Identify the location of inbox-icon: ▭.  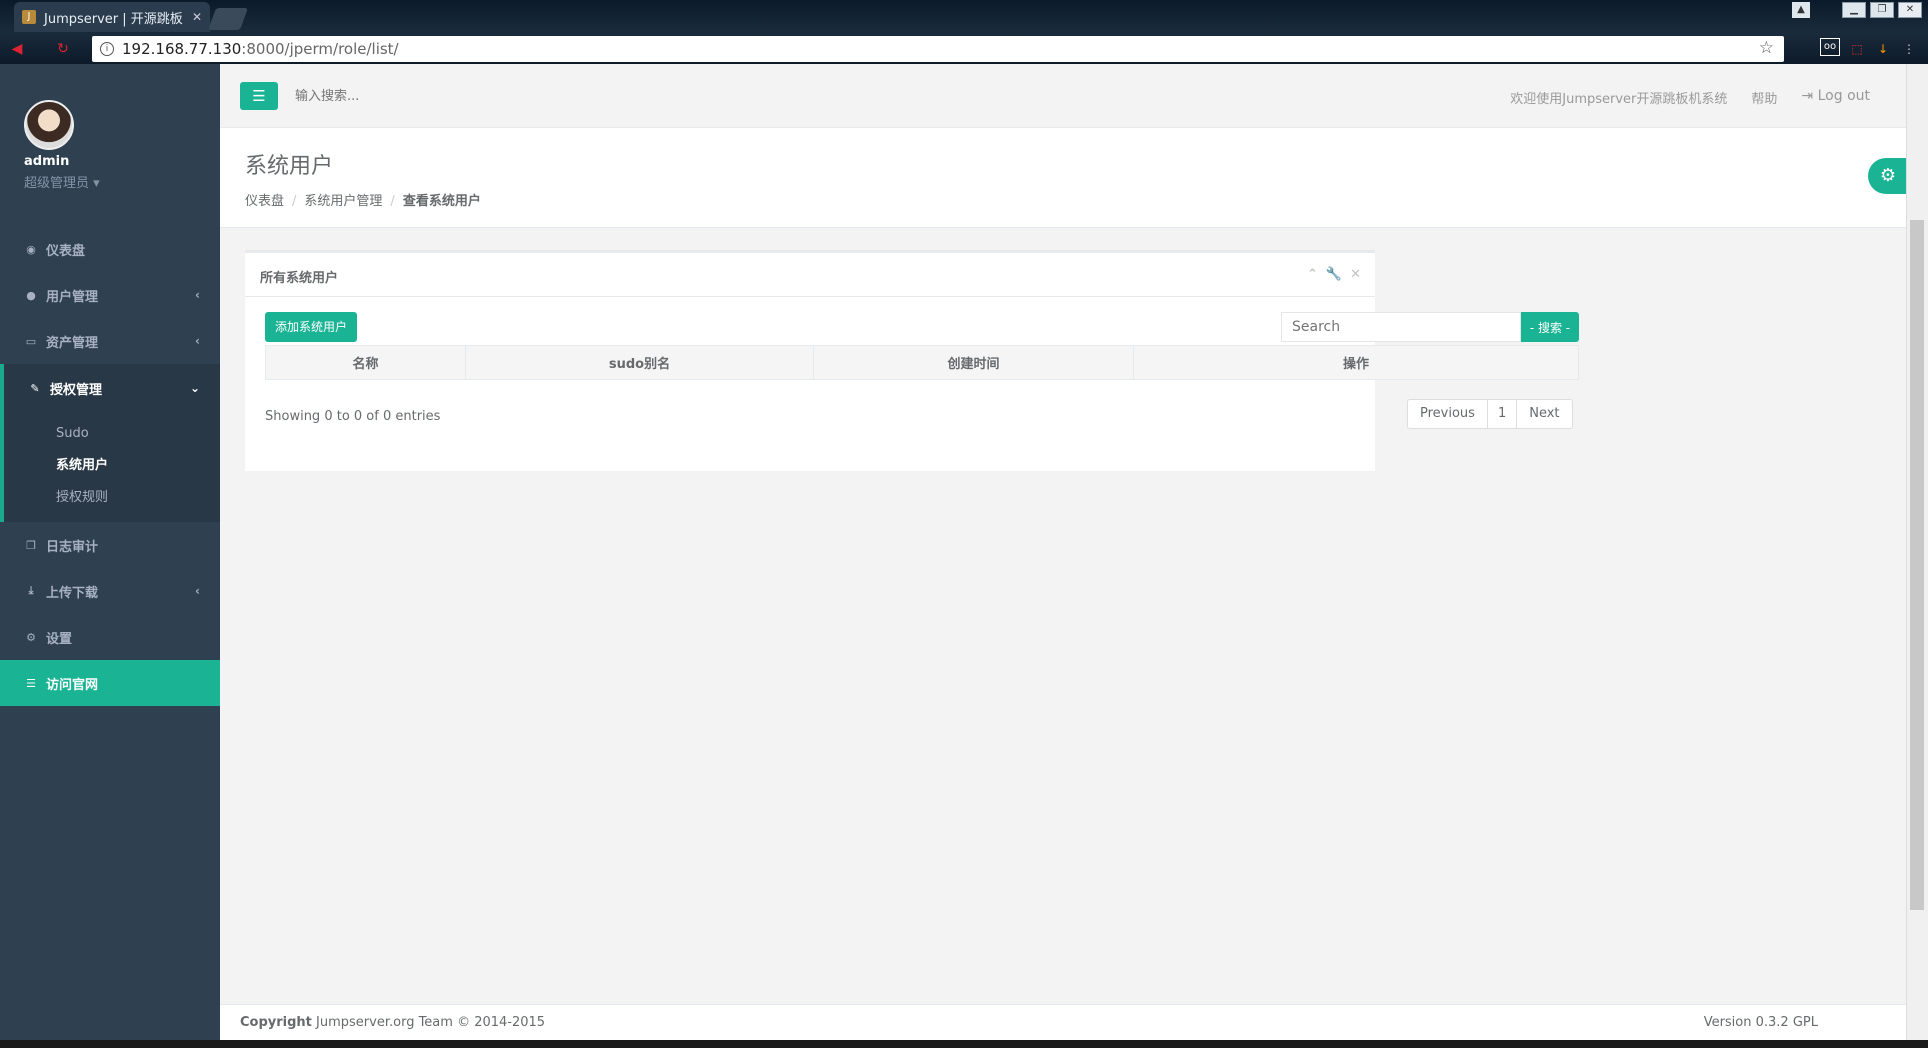
(31, 341).